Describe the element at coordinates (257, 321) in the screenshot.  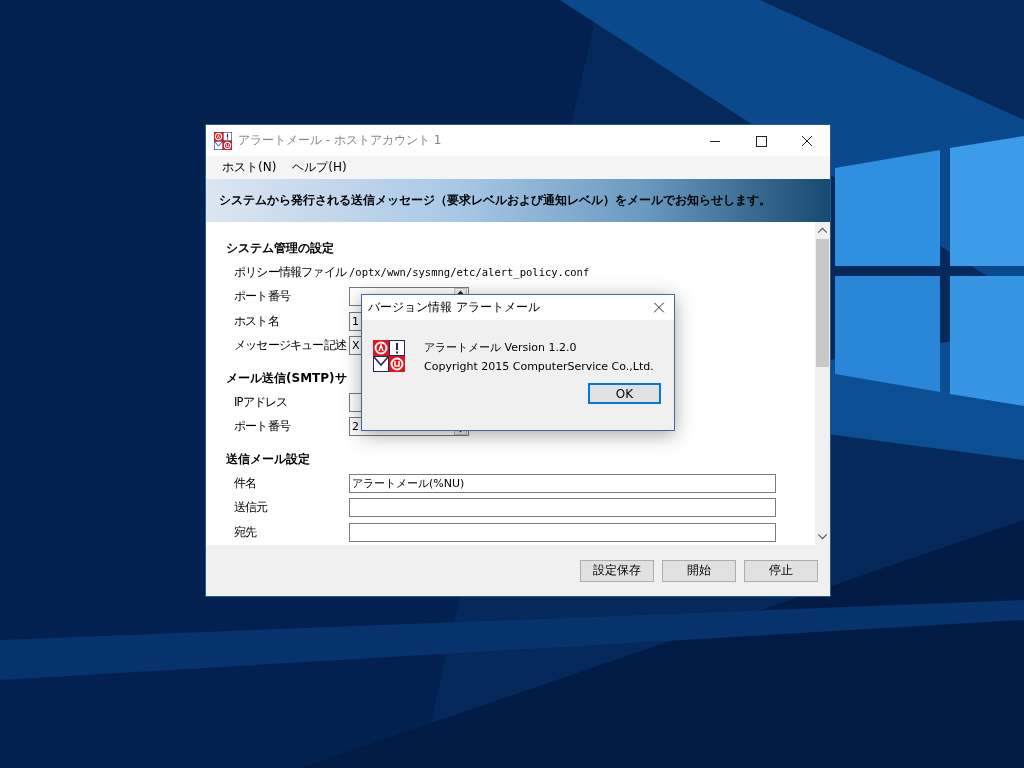
I see `field-label: ホスト名` at that location.